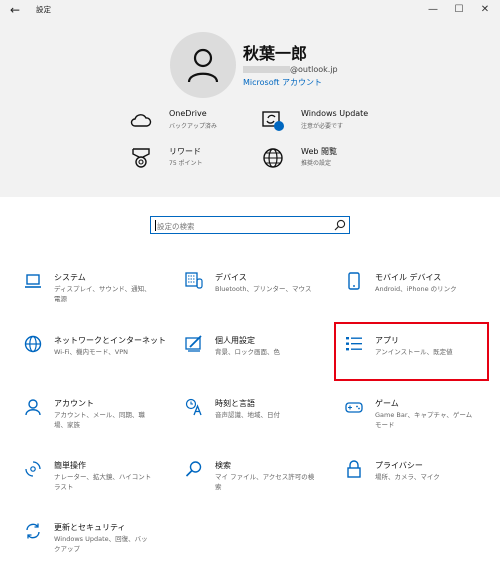  I want to click on category-network-internet: ネットワークとインターネット Wi-Fi、機内モード、VPN, so click(101, 360).